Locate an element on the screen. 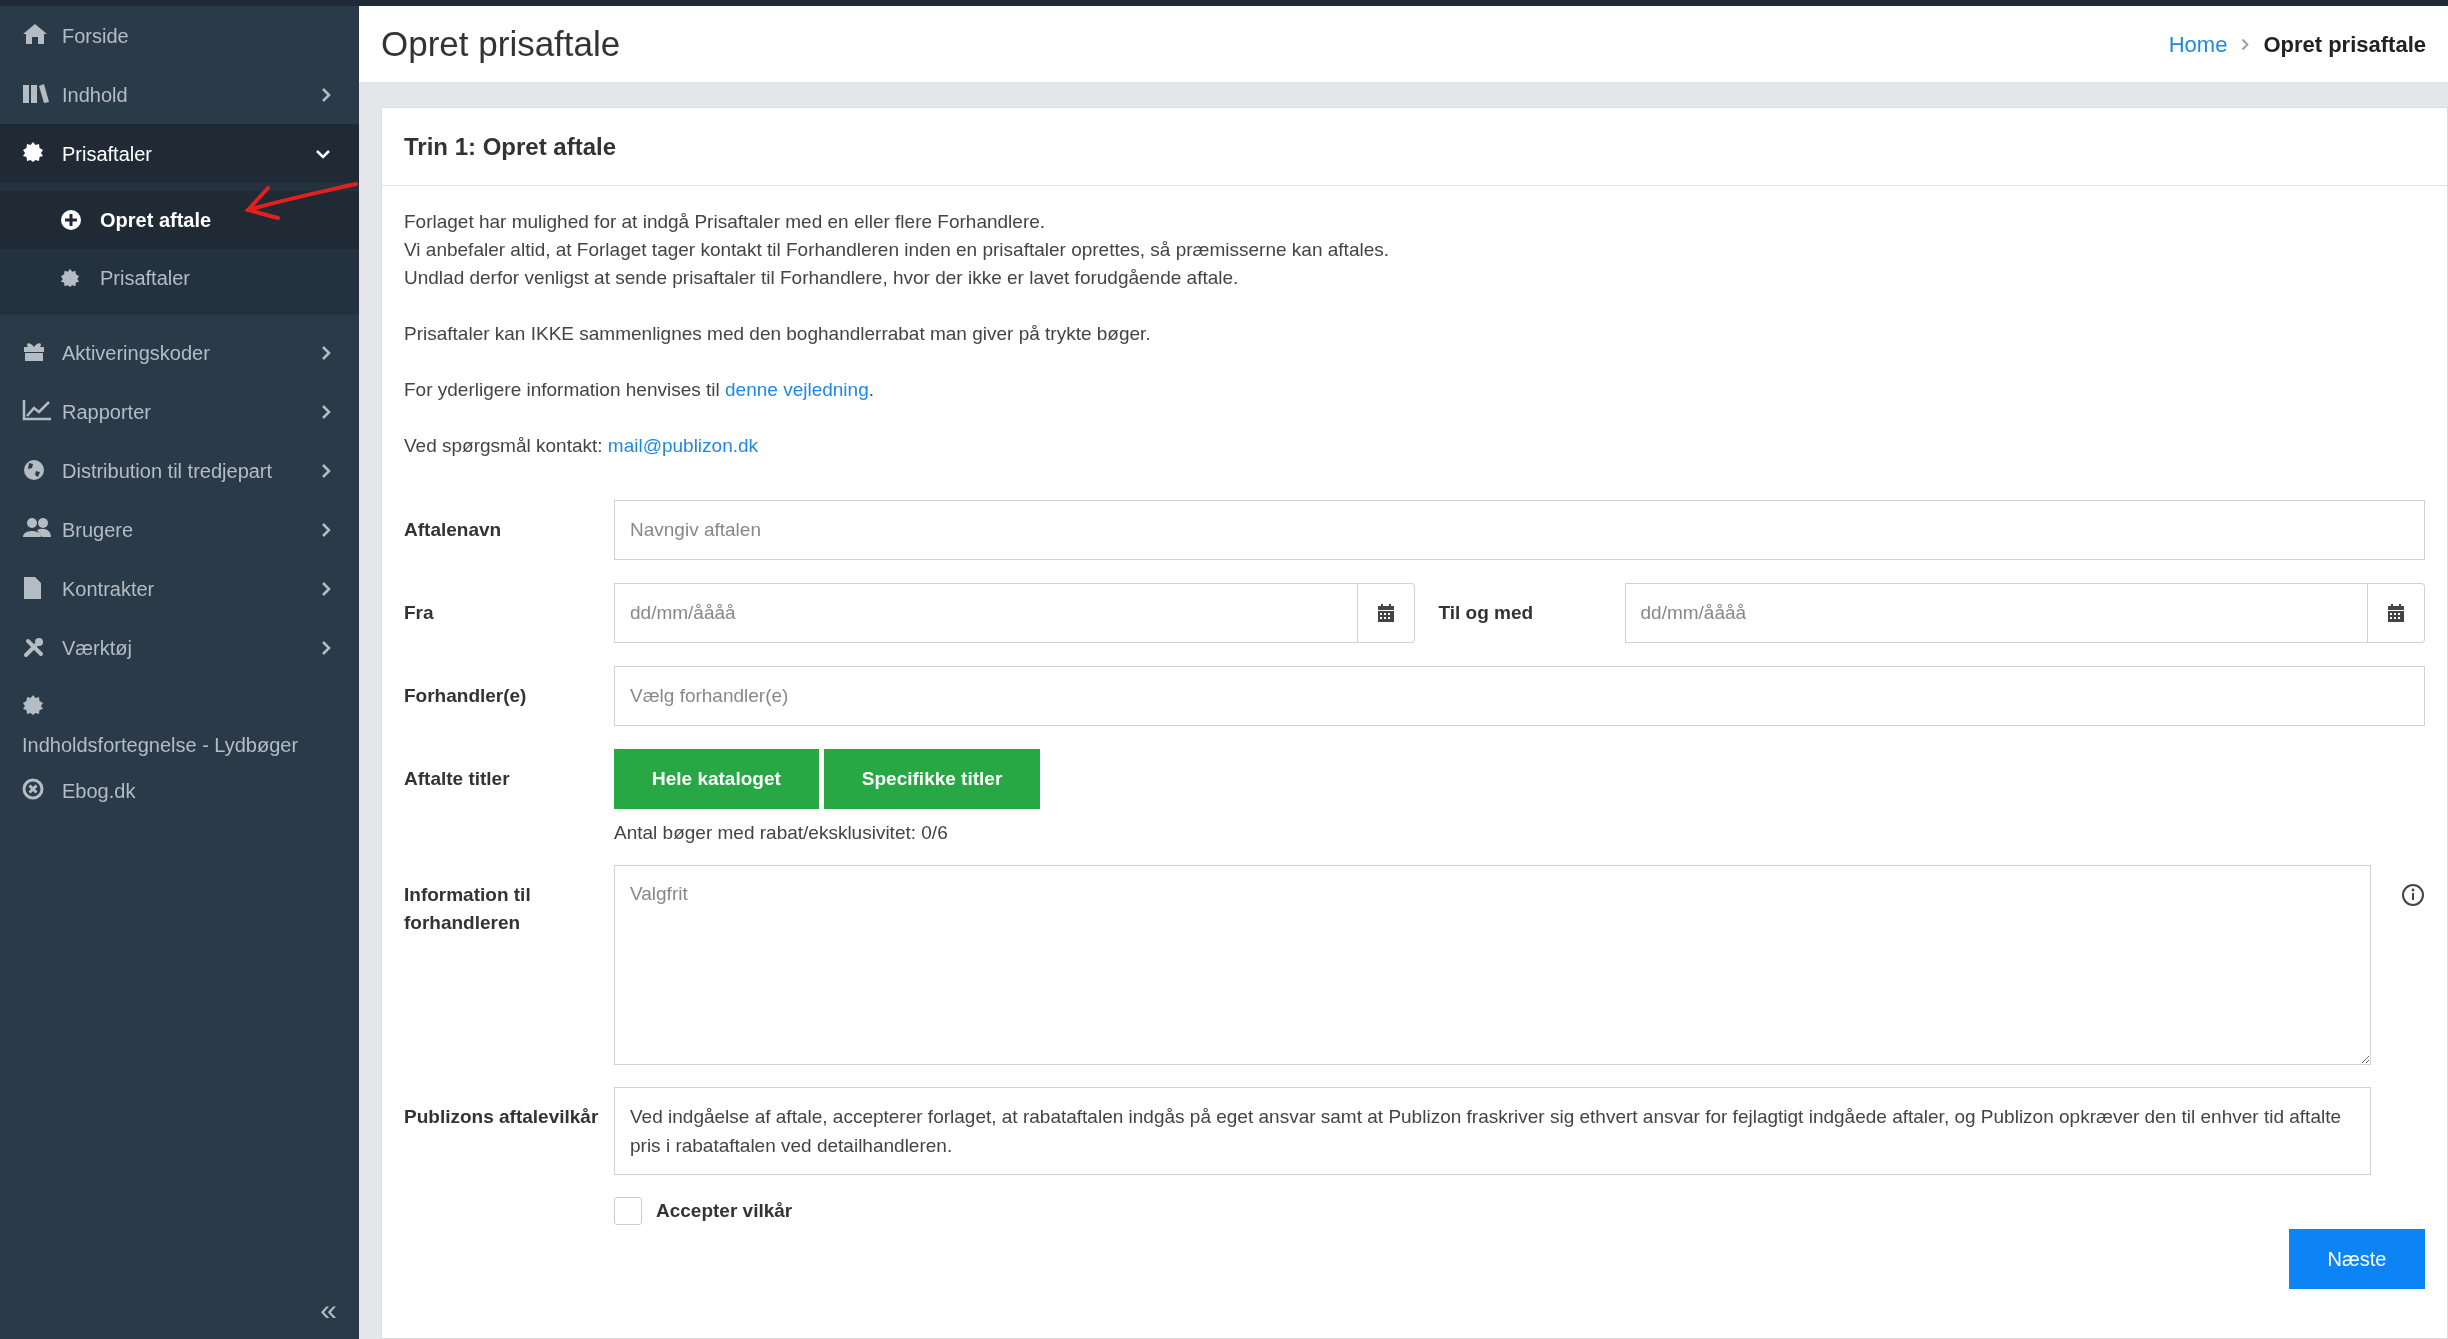 The width and height of the screenshot is (2448, 1339). document-icon is located at coordinates (32, 588).